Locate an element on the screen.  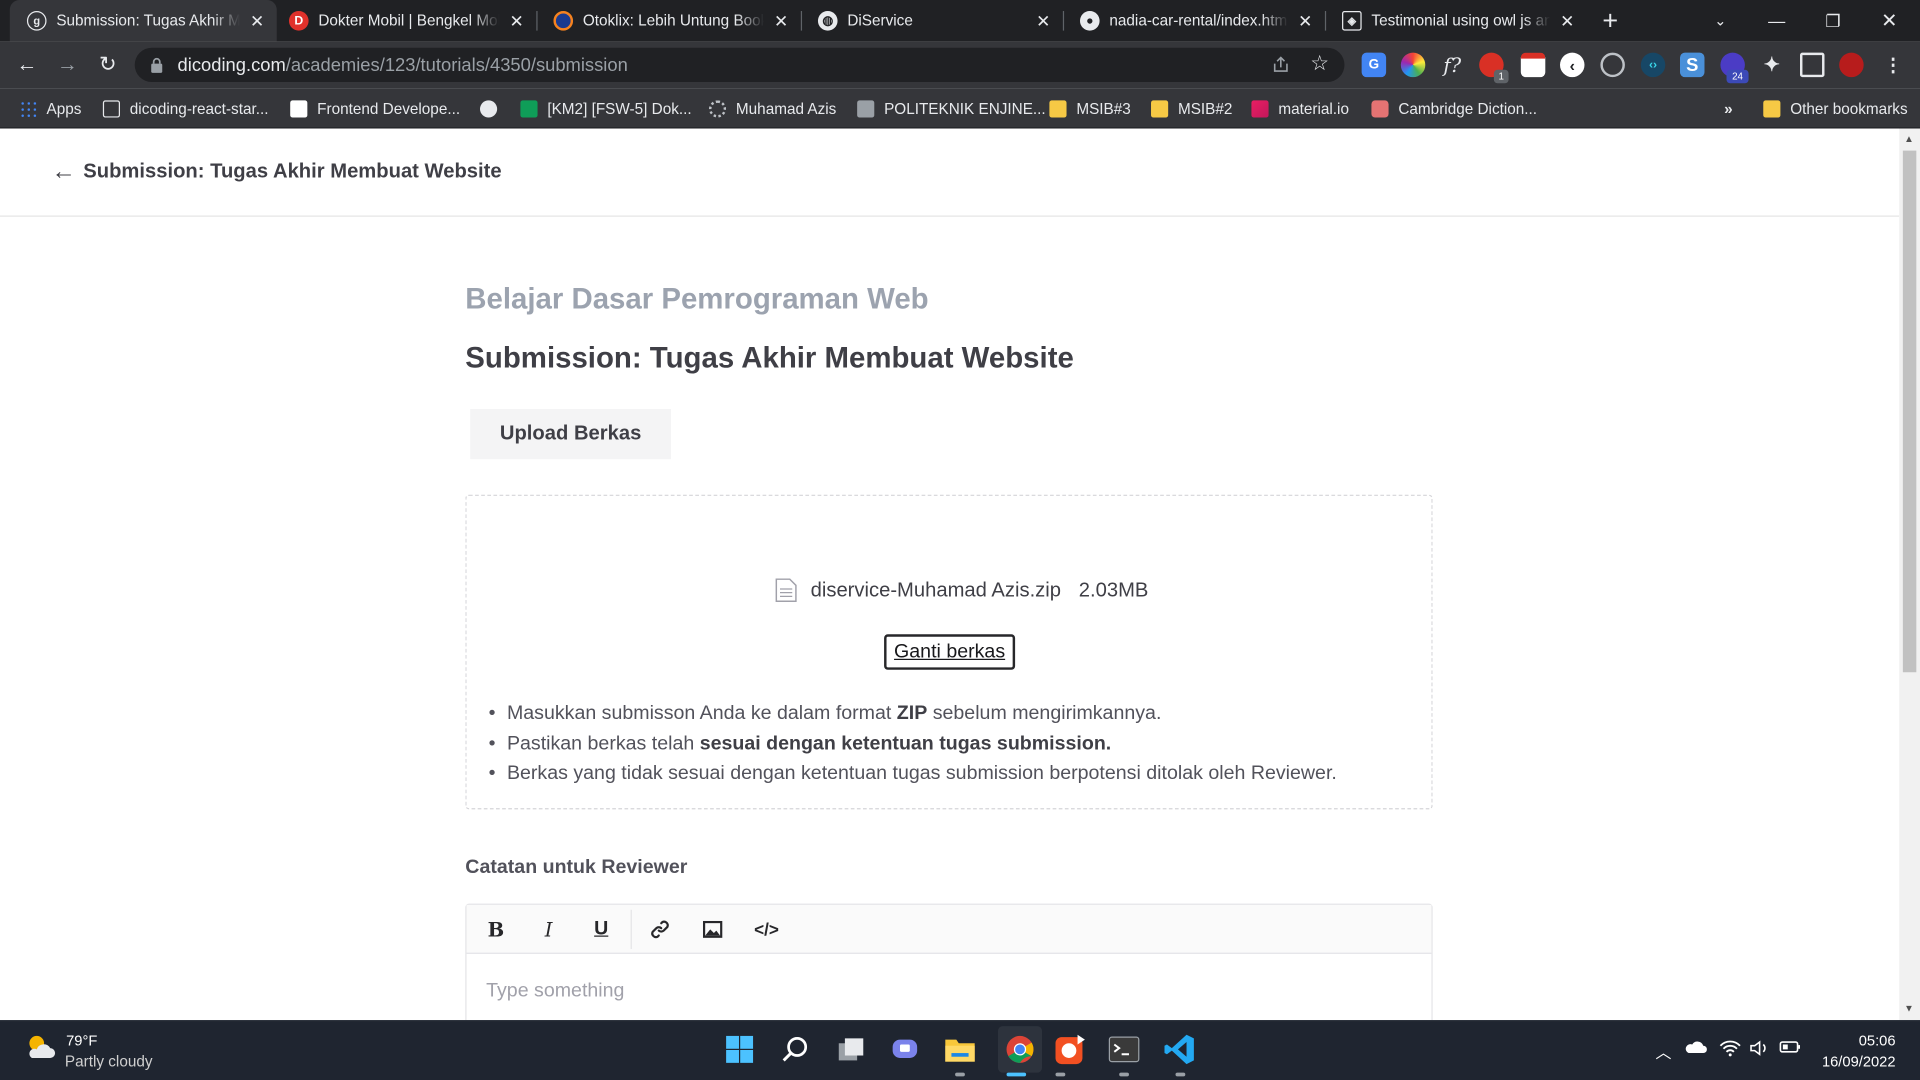
change-file-button: Ganti berkas is located at coordinates (950, 652).